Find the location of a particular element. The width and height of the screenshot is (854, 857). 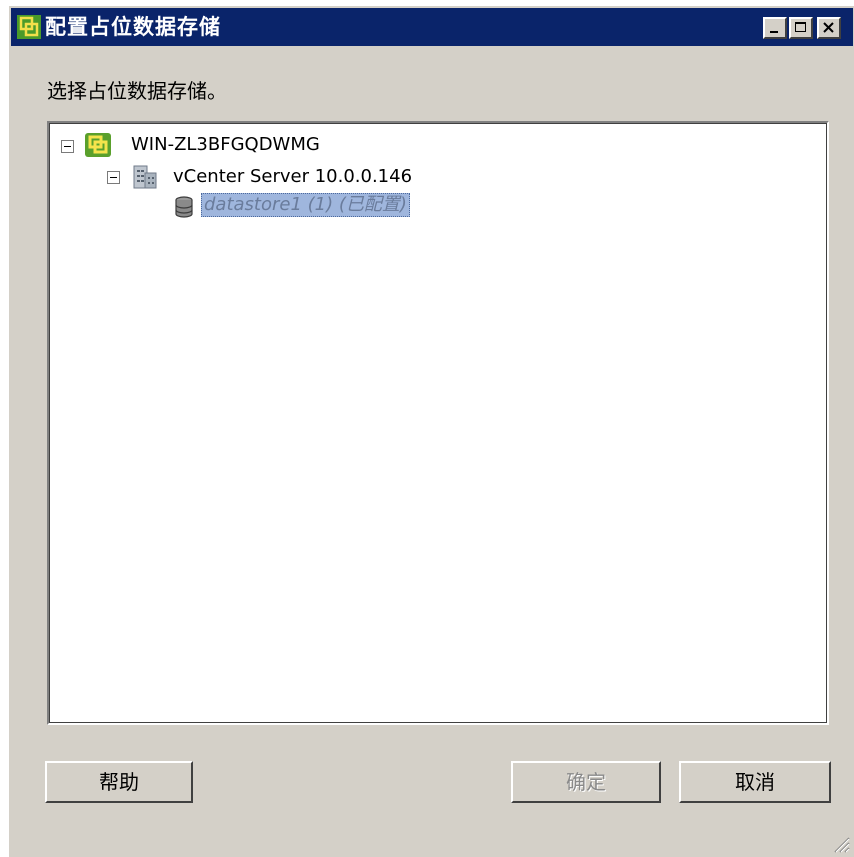

tree-node-host: WIN-ZL3BFGQDWMG is located at coordinates (225, 145).